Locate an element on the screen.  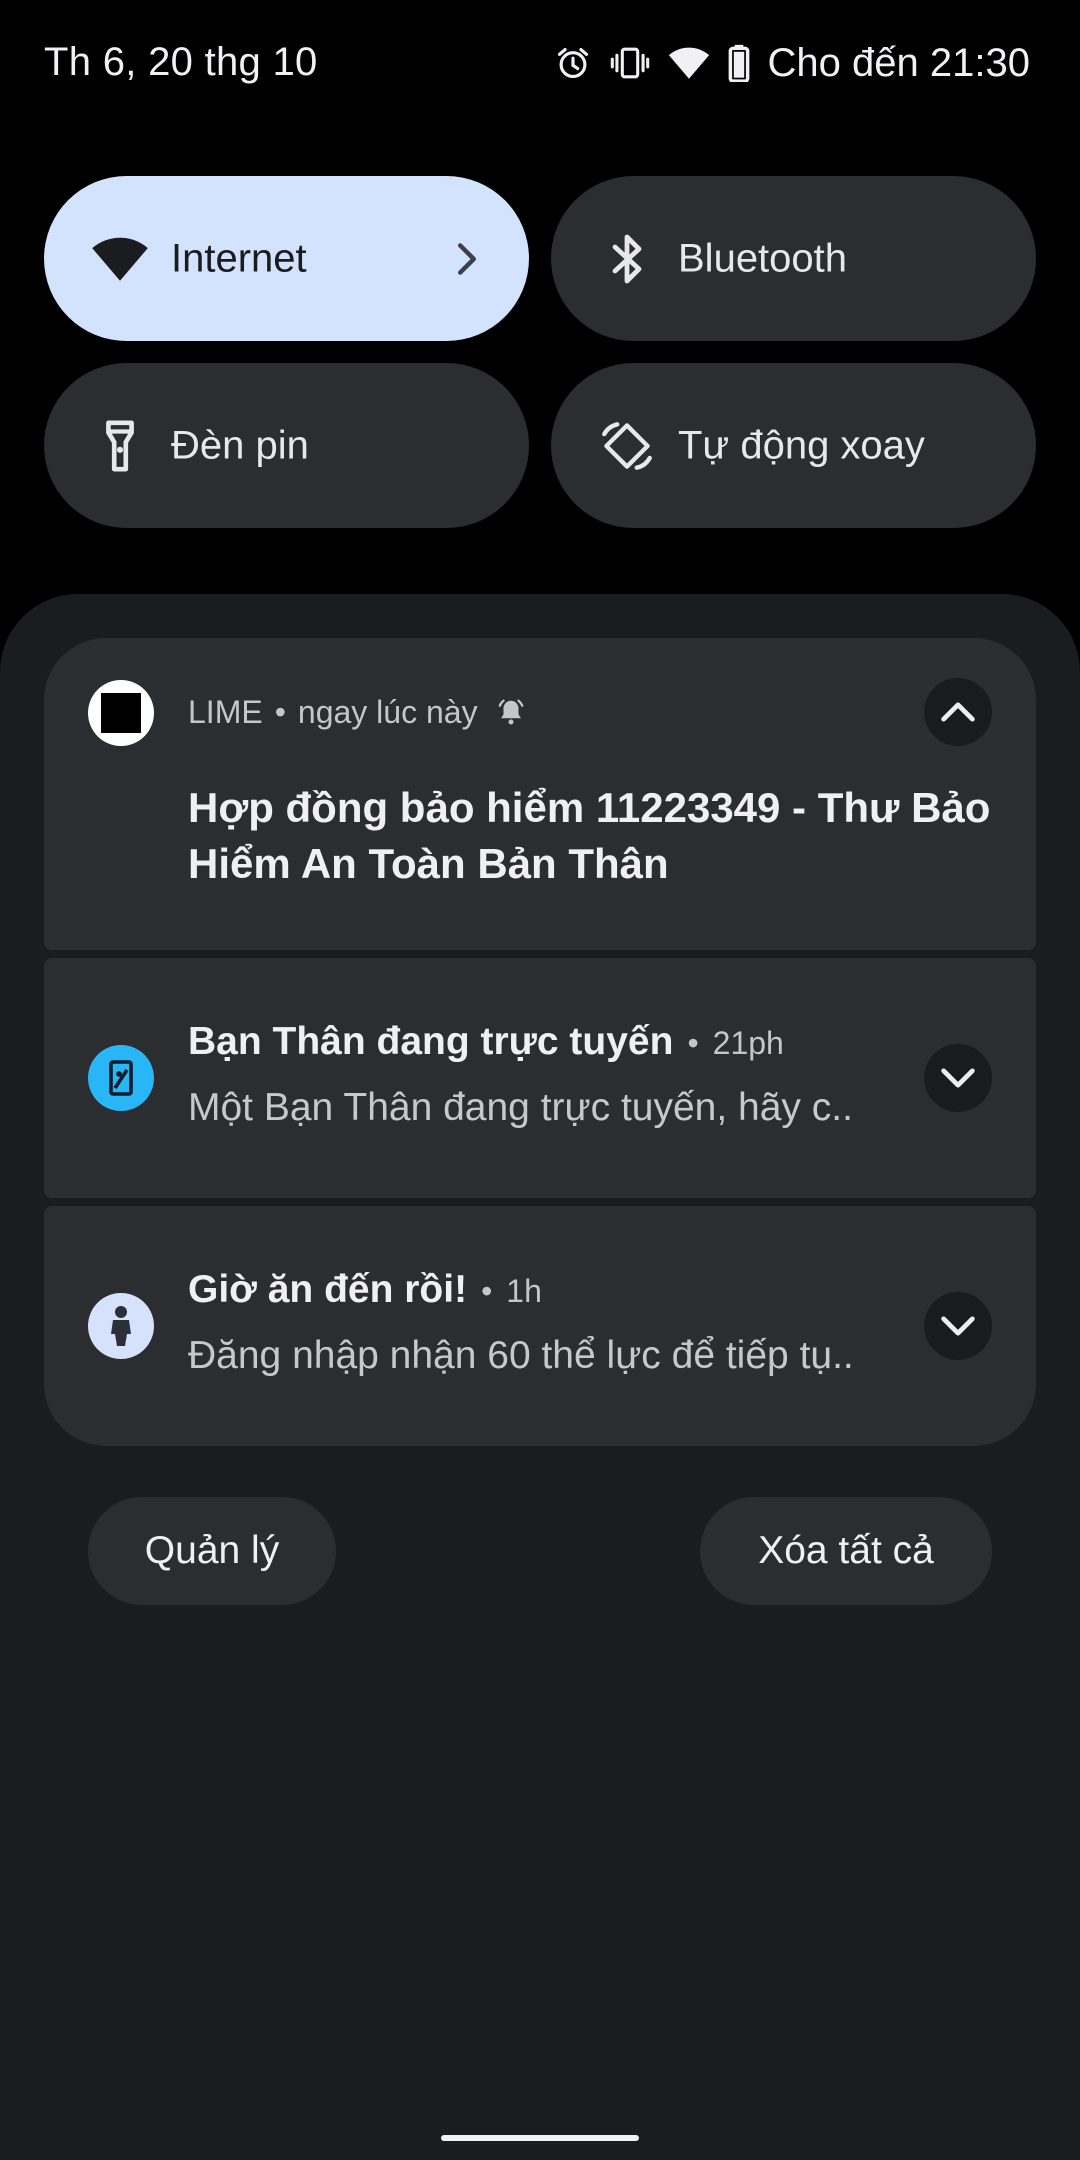
notification-title: Bạn Thân đang trực tuyến is located at coordinates (431, 1041).